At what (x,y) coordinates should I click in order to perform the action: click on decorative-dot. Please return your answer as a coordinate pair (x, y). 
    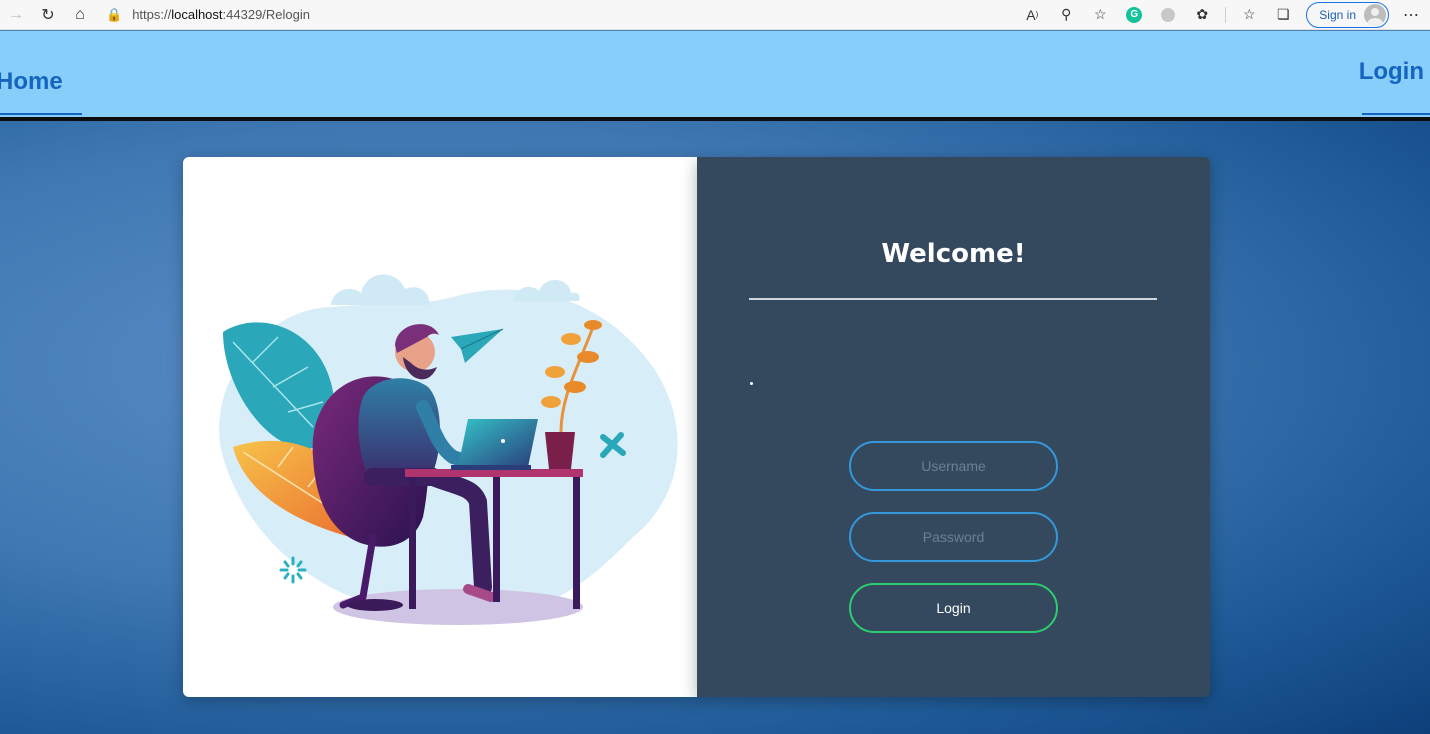
    Looking at the image, I should click on (751, 383).